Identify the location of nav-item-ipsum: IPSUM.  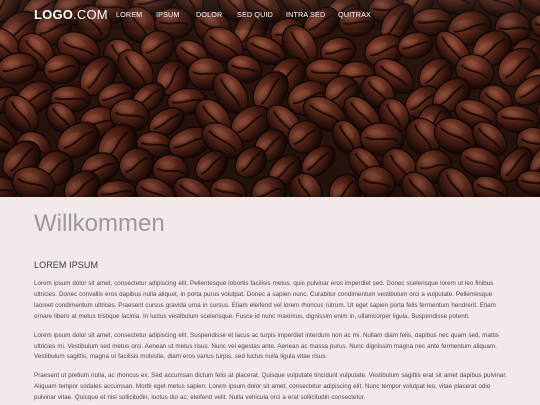
(176, 15).